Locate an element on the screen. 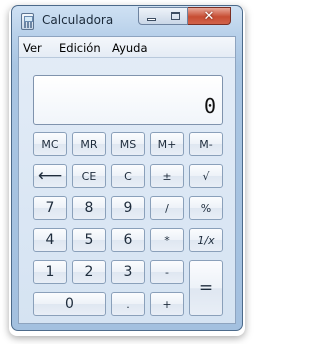 This screenshot has width=320, height=344. menu-ayuda: Ayuda is located at coordinates (130, 48).